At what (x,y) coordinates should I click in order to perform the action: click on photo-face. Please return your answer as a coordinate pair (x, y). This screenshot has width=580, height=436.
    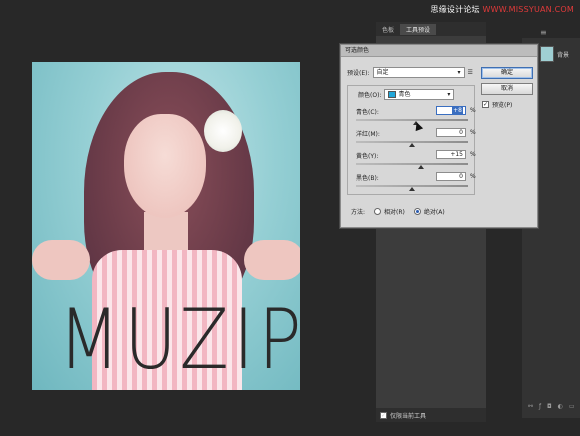
    Looking at the image, I should click on (165, 166).